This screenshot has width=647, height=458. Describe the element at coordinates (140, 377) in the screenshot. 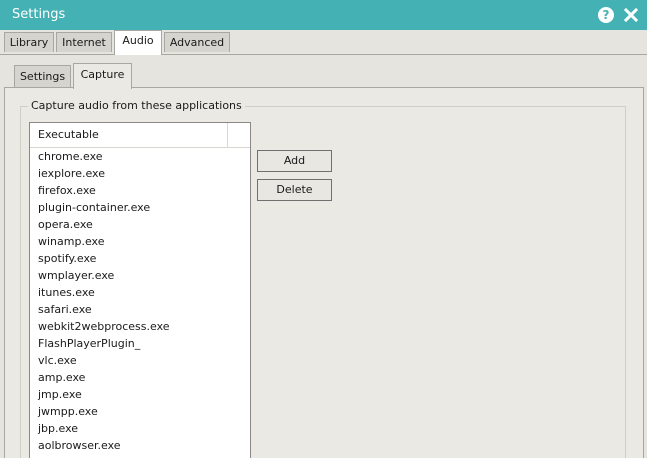

I see `list-item: amp.exe` at that location.